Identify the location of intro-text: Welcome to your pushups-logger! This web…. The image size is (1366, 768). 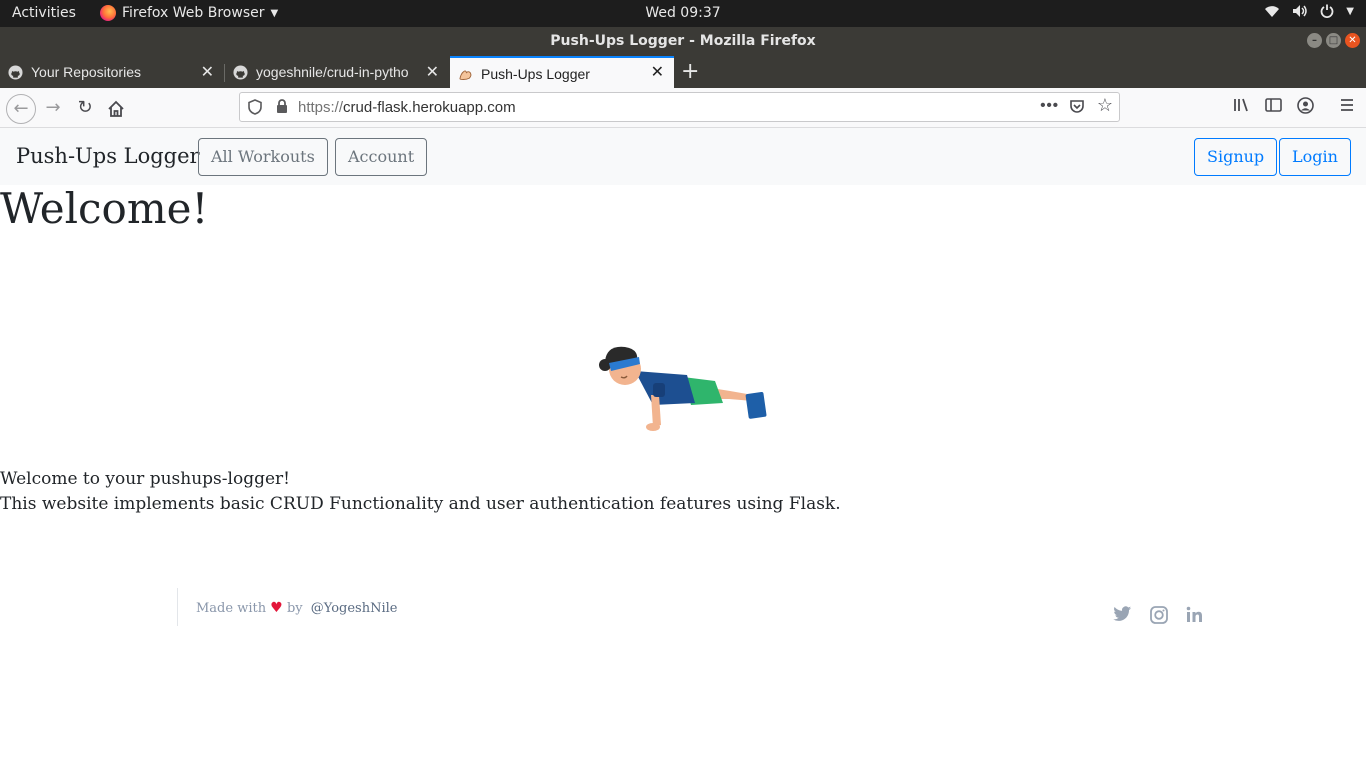
(420, 492).